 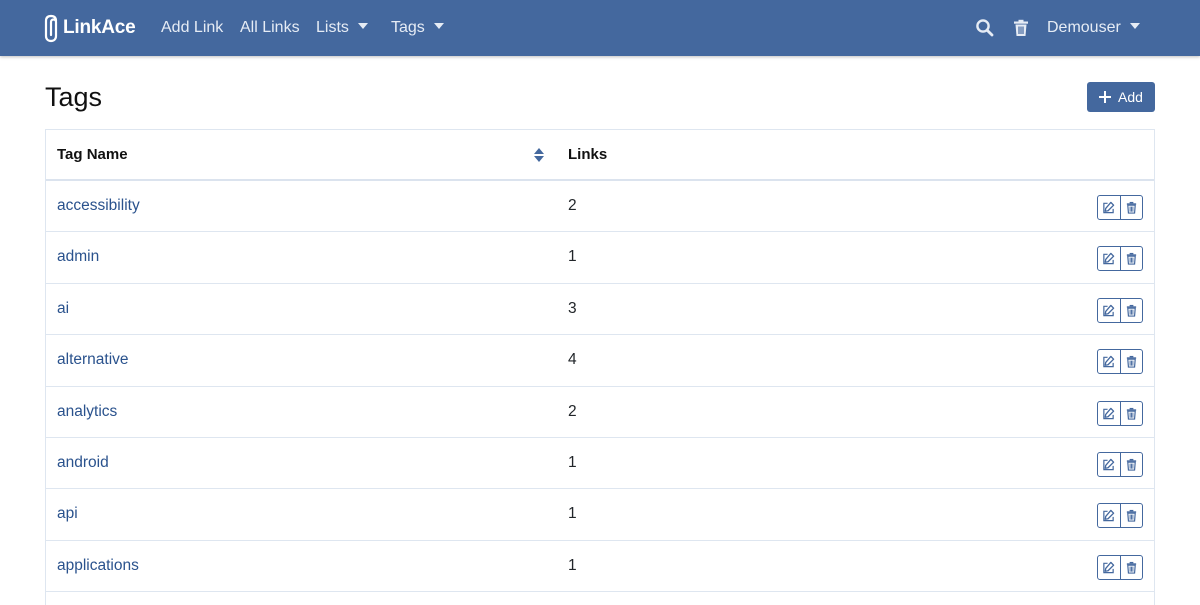 What do you see at coordinates (67, 514) in the screenshot?
I see `tag-name-link: api` at bounding box center [67, 514].